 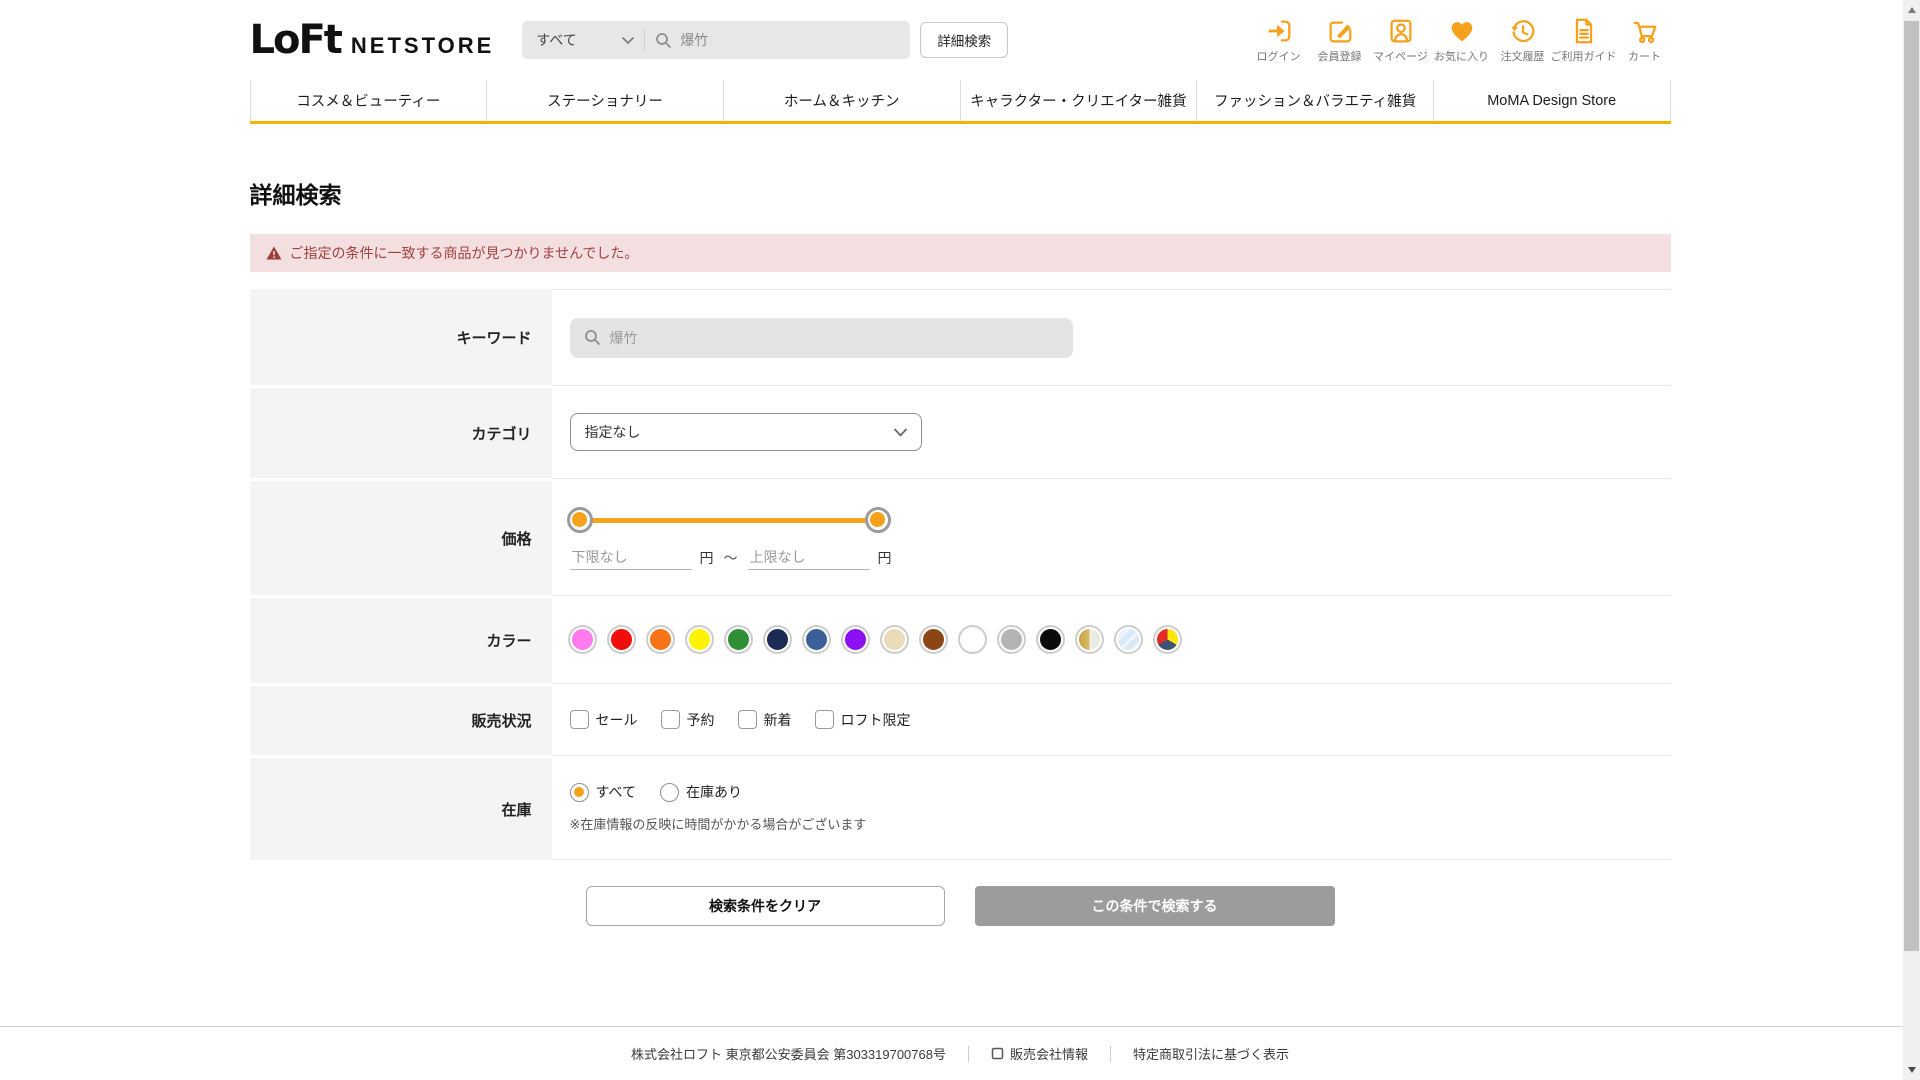 What do you see at coordinates (777, 40) in the screenshot?
I see `header-search-input: 爆竹` at bounding box center [777, 40].